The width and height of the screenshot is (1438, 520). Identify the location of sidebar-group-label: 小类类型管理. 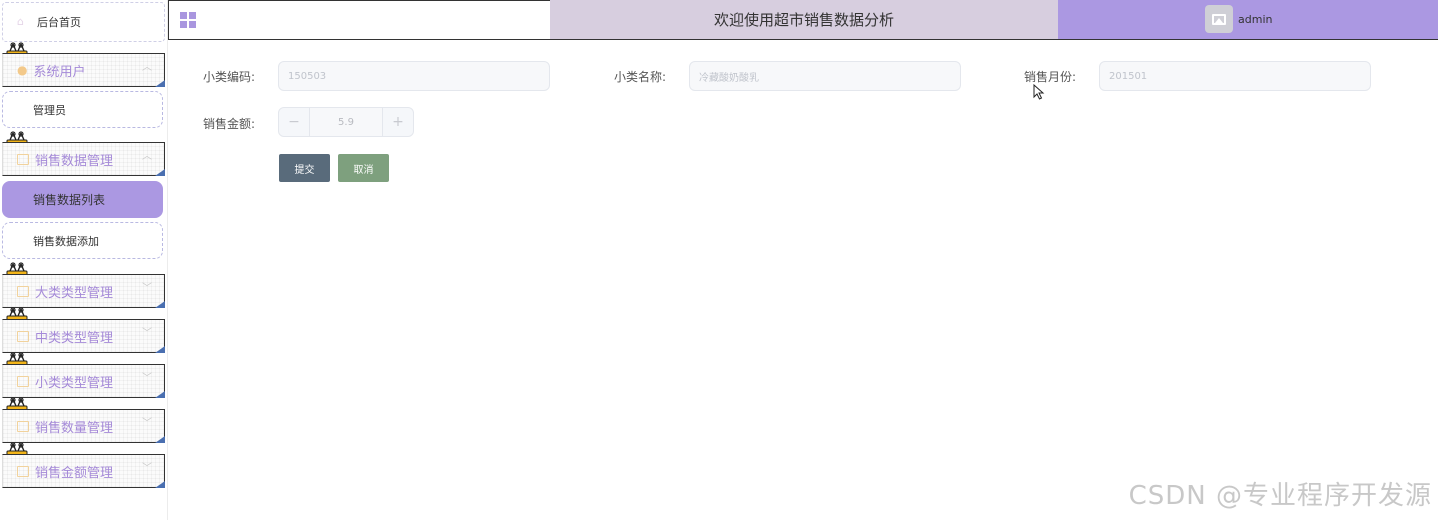
(74, 383).